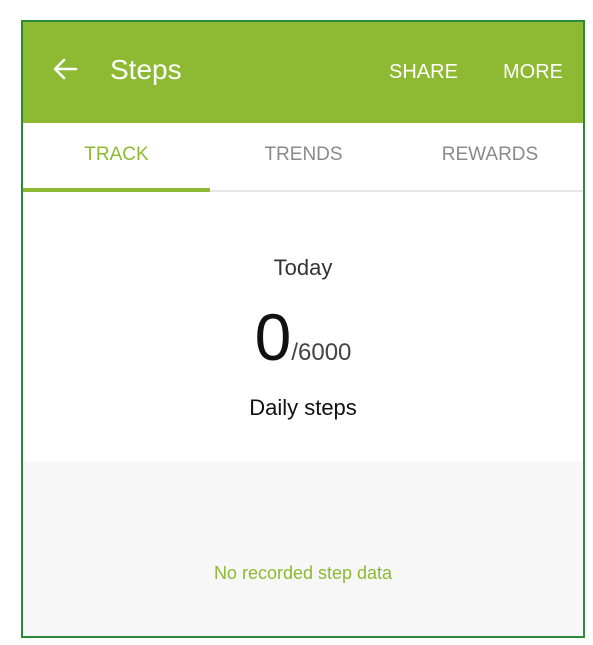 The height and width of the screenshot is (645, 593). I want to click on empty-state-message: No recorded step data, so click(303, 573).